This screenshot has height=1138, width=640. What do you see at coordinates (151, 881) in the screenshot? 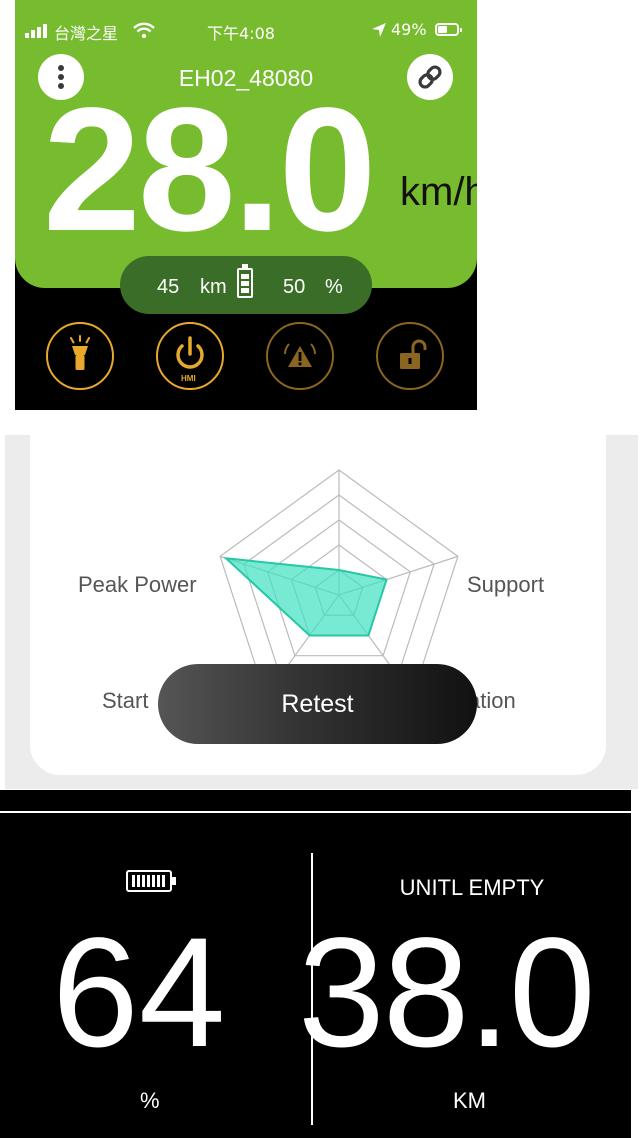
I see `battery-full-icon` at bounding box center [151, 881].